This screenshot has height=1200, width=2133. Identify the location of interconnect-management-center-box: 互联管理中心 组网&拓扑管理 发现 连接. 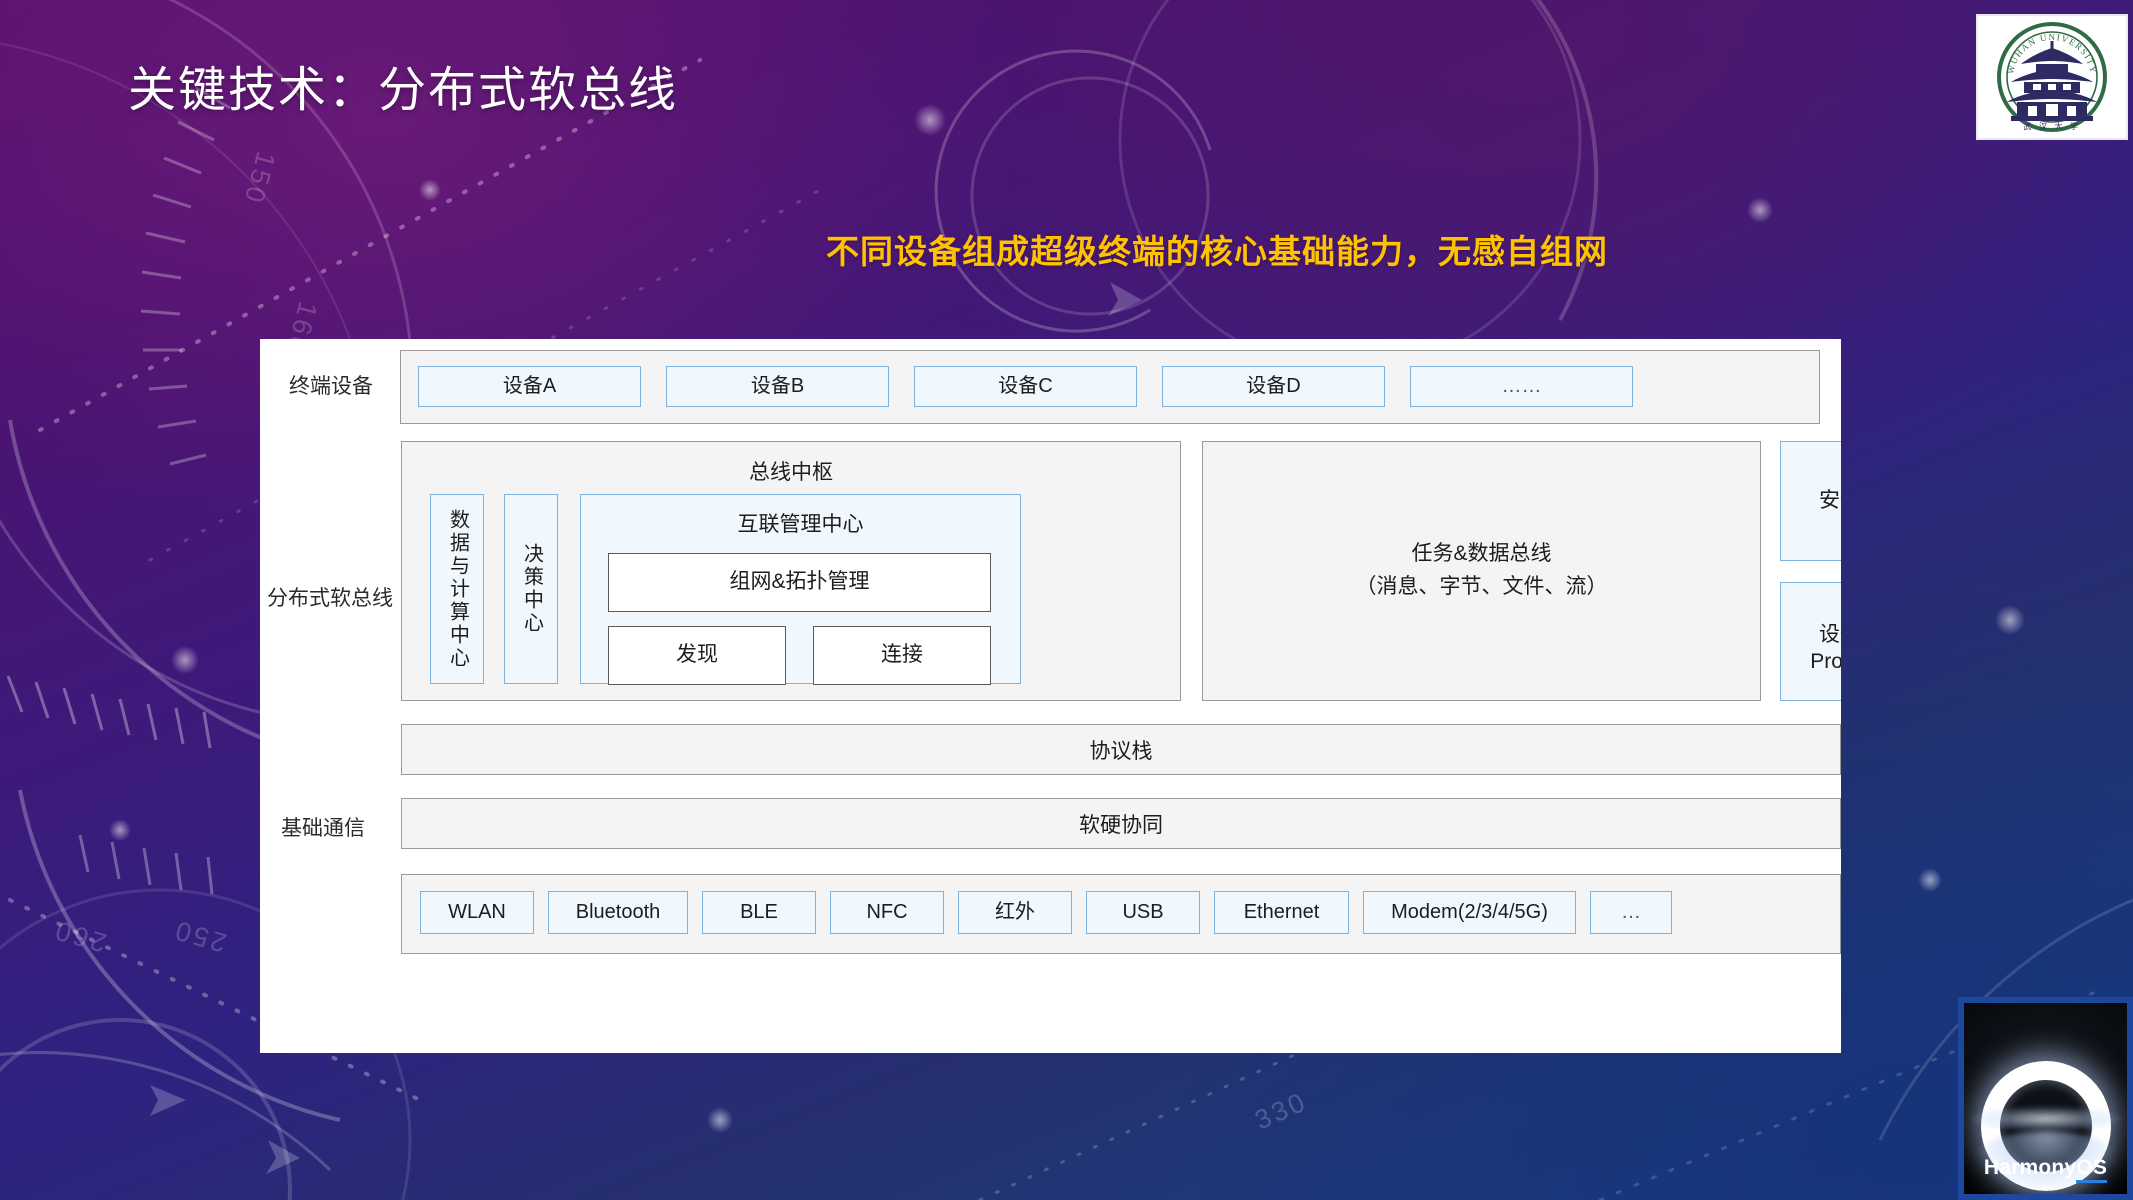
(800, 589).